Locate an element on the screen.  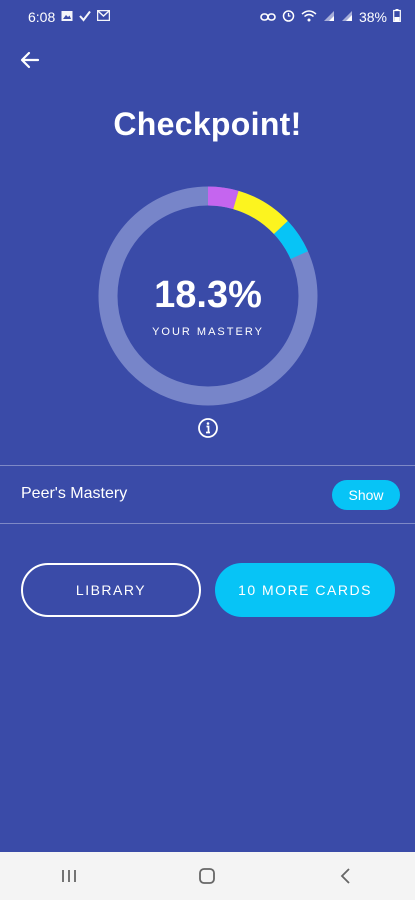
system-nav-bar is located at coordinates (207, 876).